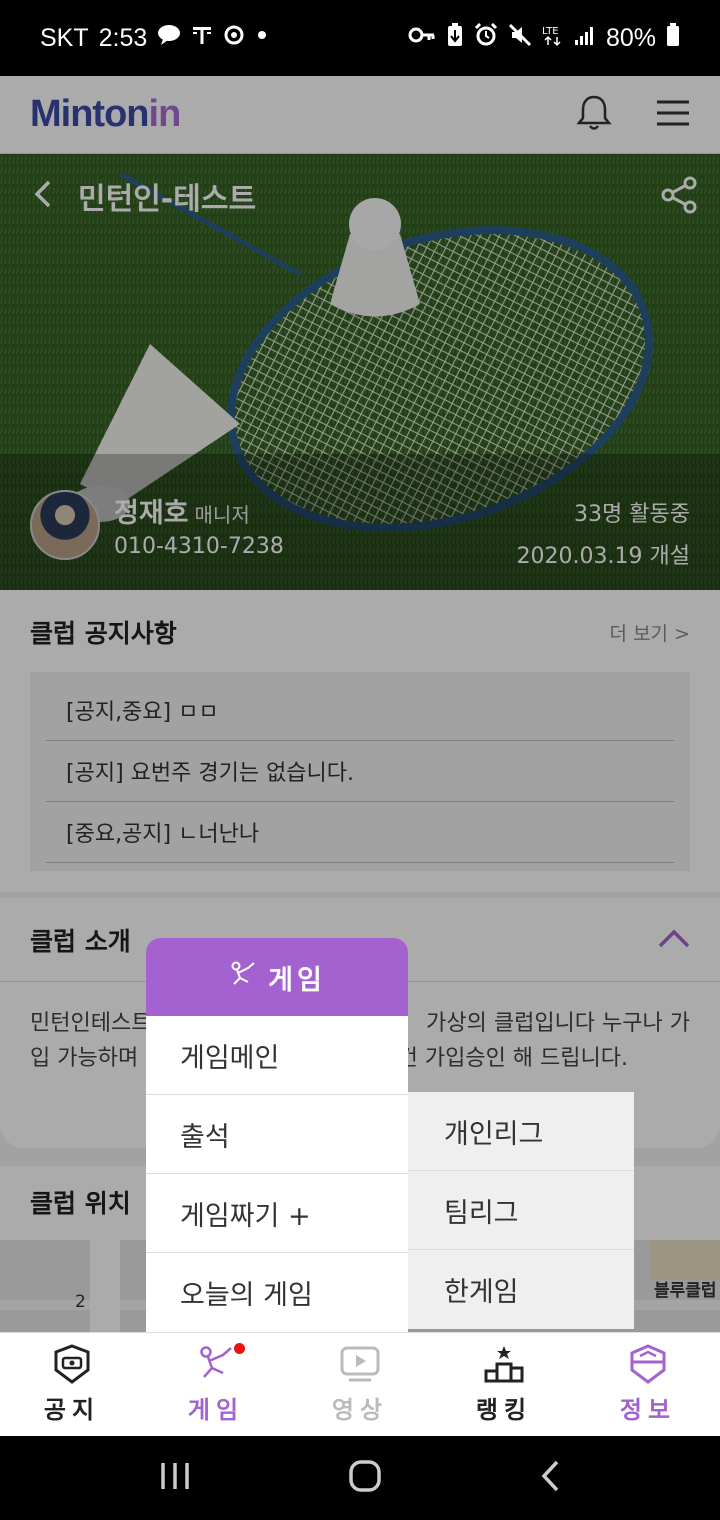 This screenshot has height=1520, width=720. What do you see at coordinates (80, 941) in the screenshot?
I see `intro-title: 클럽 소개` at bounding box center [80, 941].